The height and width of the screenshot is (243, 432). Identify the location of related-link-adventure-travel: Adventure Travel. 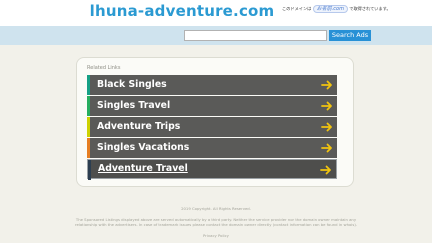
(212, 169).